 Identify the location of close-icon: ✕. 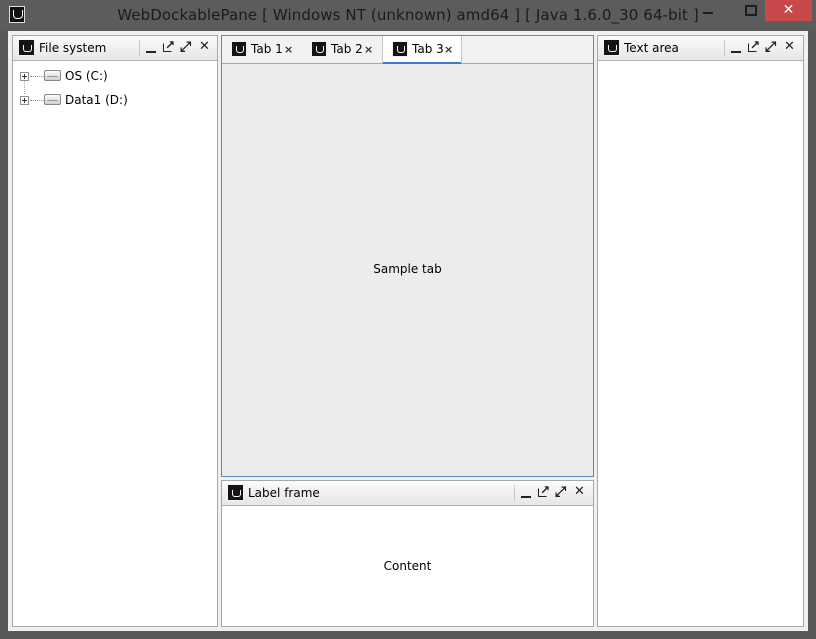
(788, 10).